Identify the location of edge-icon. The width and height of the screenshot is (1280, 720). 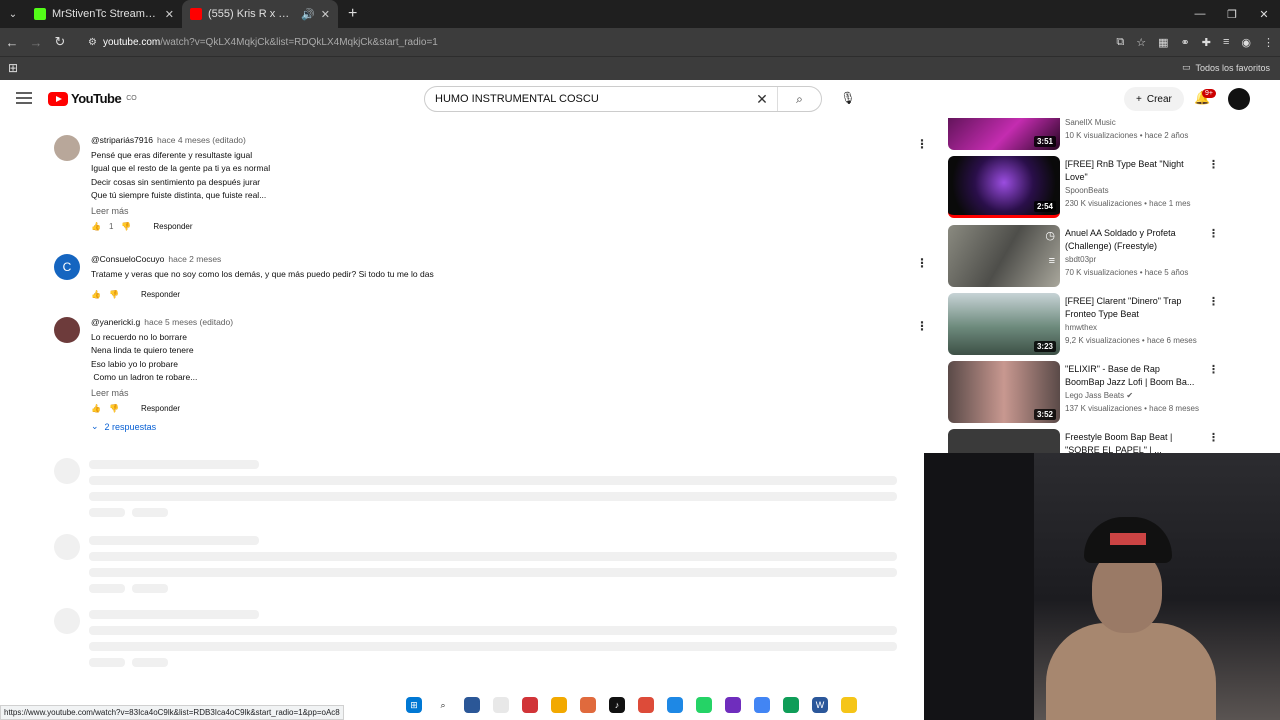
(791, 705).